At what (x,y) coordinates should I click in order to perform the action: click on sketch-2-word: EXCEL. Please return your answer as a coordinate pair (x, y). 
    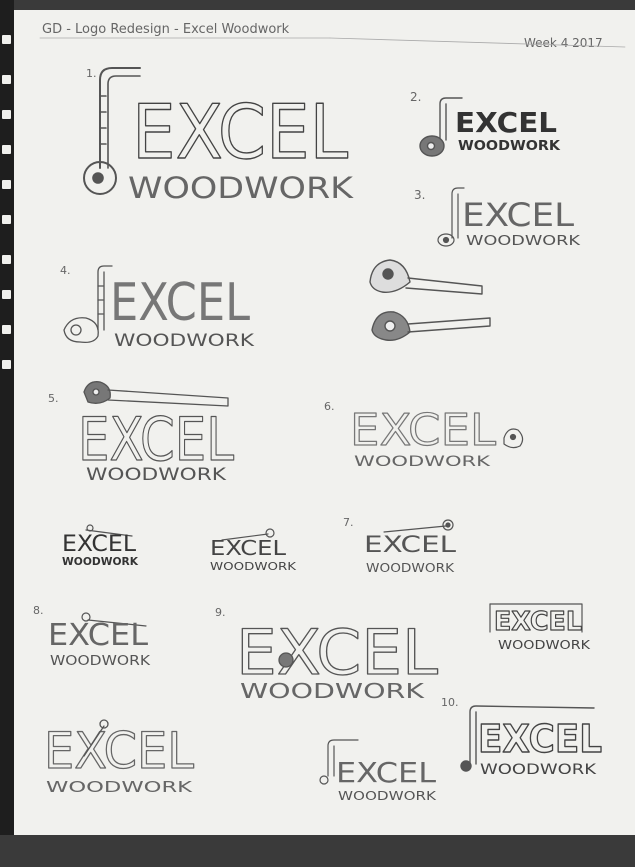
    Looking at the image, I should click on (506, 122).